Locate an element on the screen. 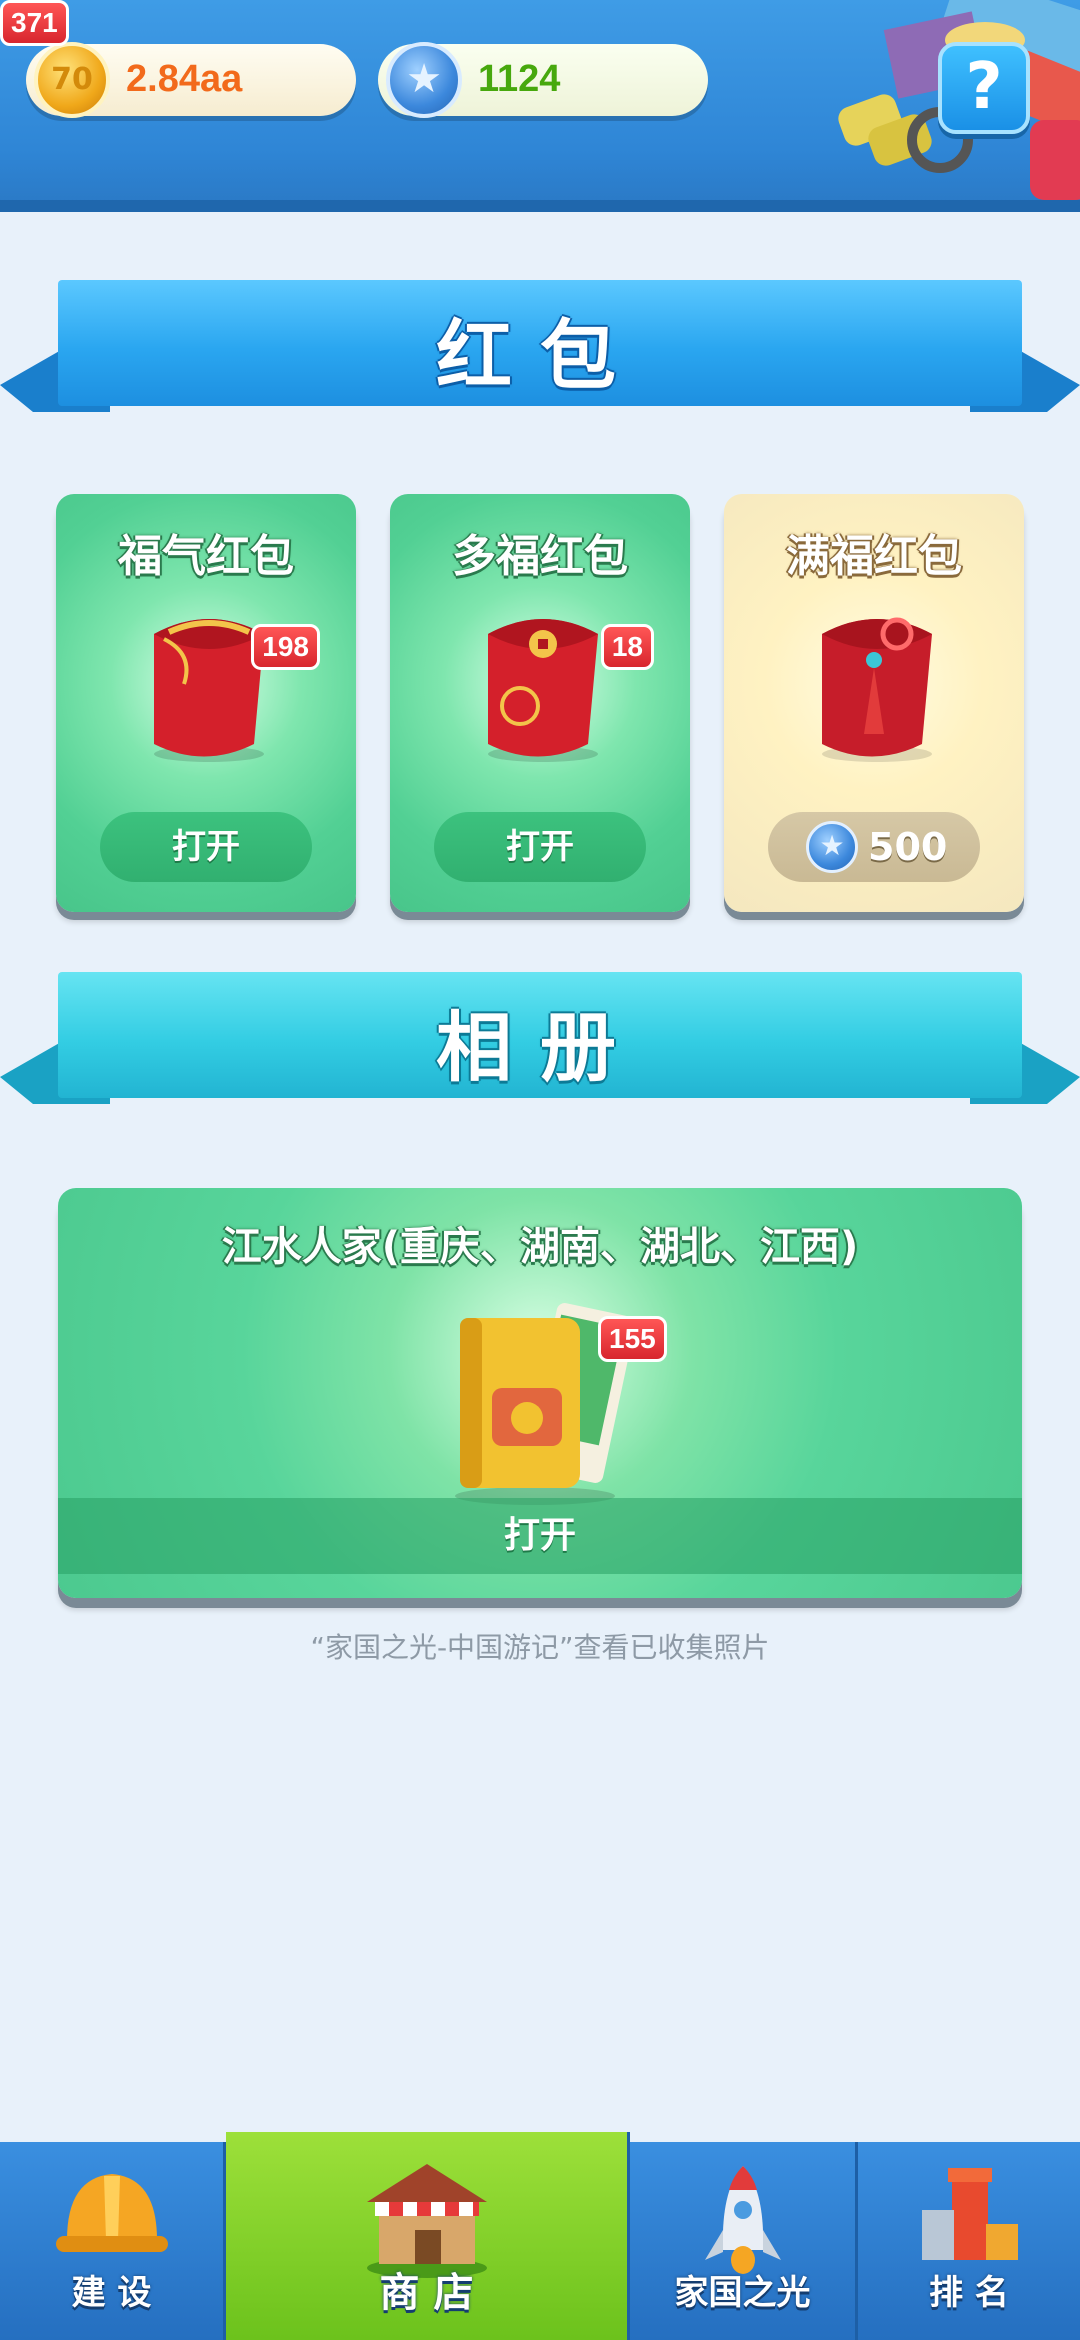 Image resolution: width=1080 pixels, height=2340 pixels. red-packet-count-badge: 198 is located at coordinates (285, 647).